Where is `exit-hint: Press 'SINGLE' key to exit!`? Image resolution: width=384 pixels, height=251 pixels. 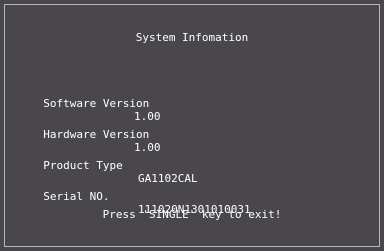
exit-hint: Press 'SINGLE' key to exit! is located at coordinates (192, 214).